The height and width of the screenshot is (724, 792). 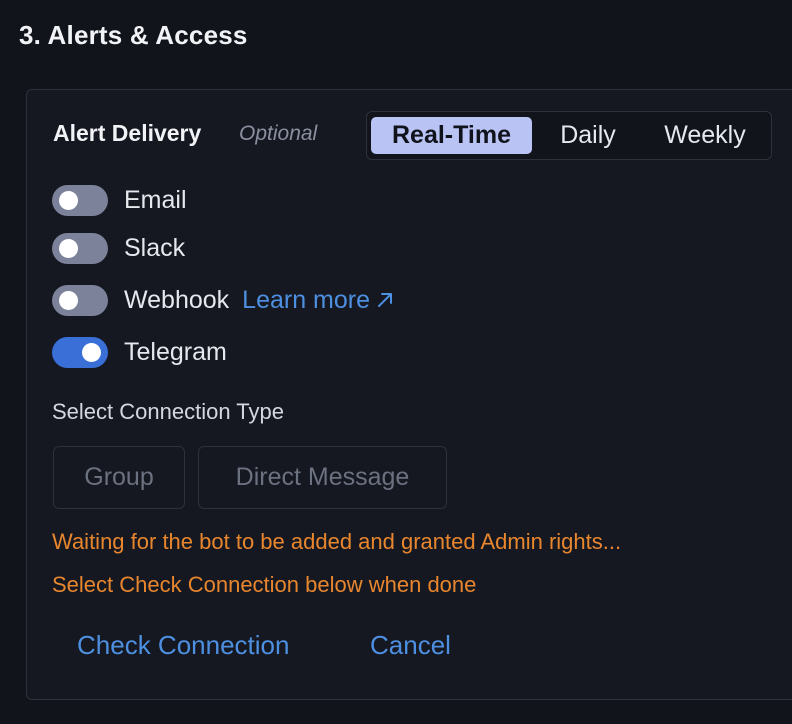 I want to click on frequency-option-weekly: Weekly, so click(x=705, y=135).